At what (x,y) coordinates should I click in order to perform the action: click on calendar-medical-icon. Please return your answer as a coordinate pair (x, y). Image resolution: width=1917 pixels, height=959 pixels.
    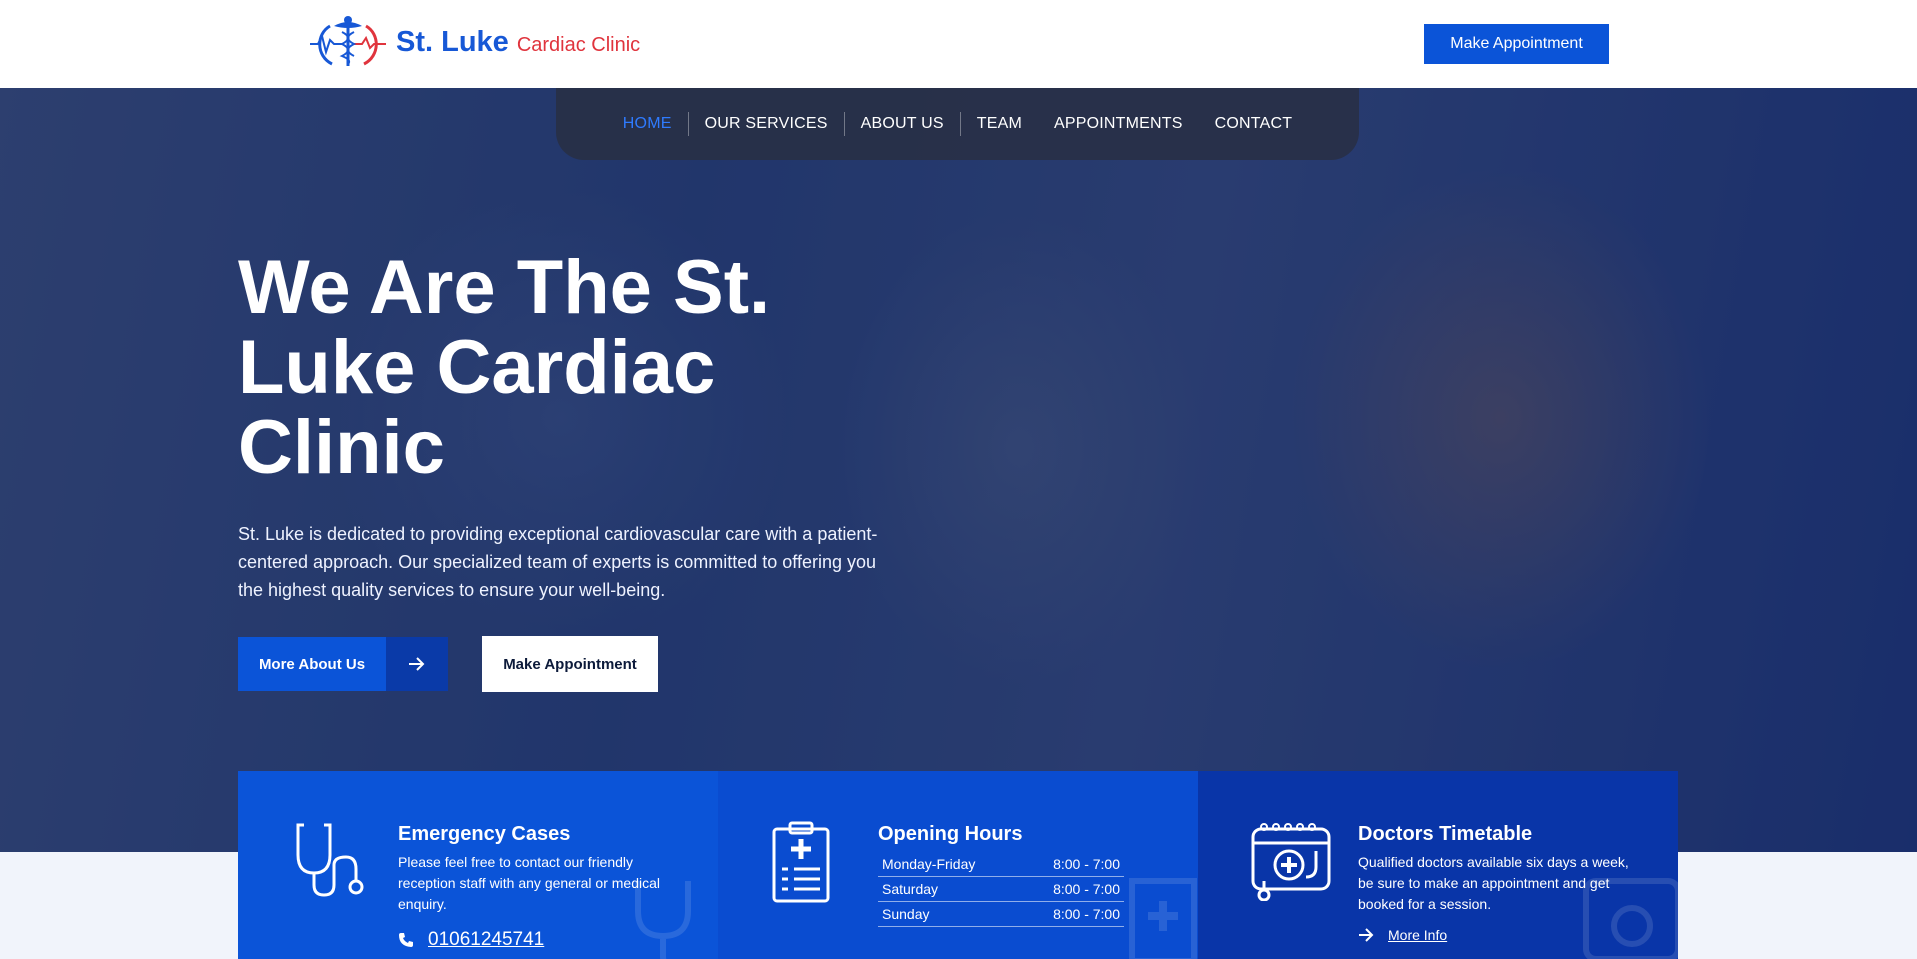
    Looking at the image, I should click on (1291, 862).